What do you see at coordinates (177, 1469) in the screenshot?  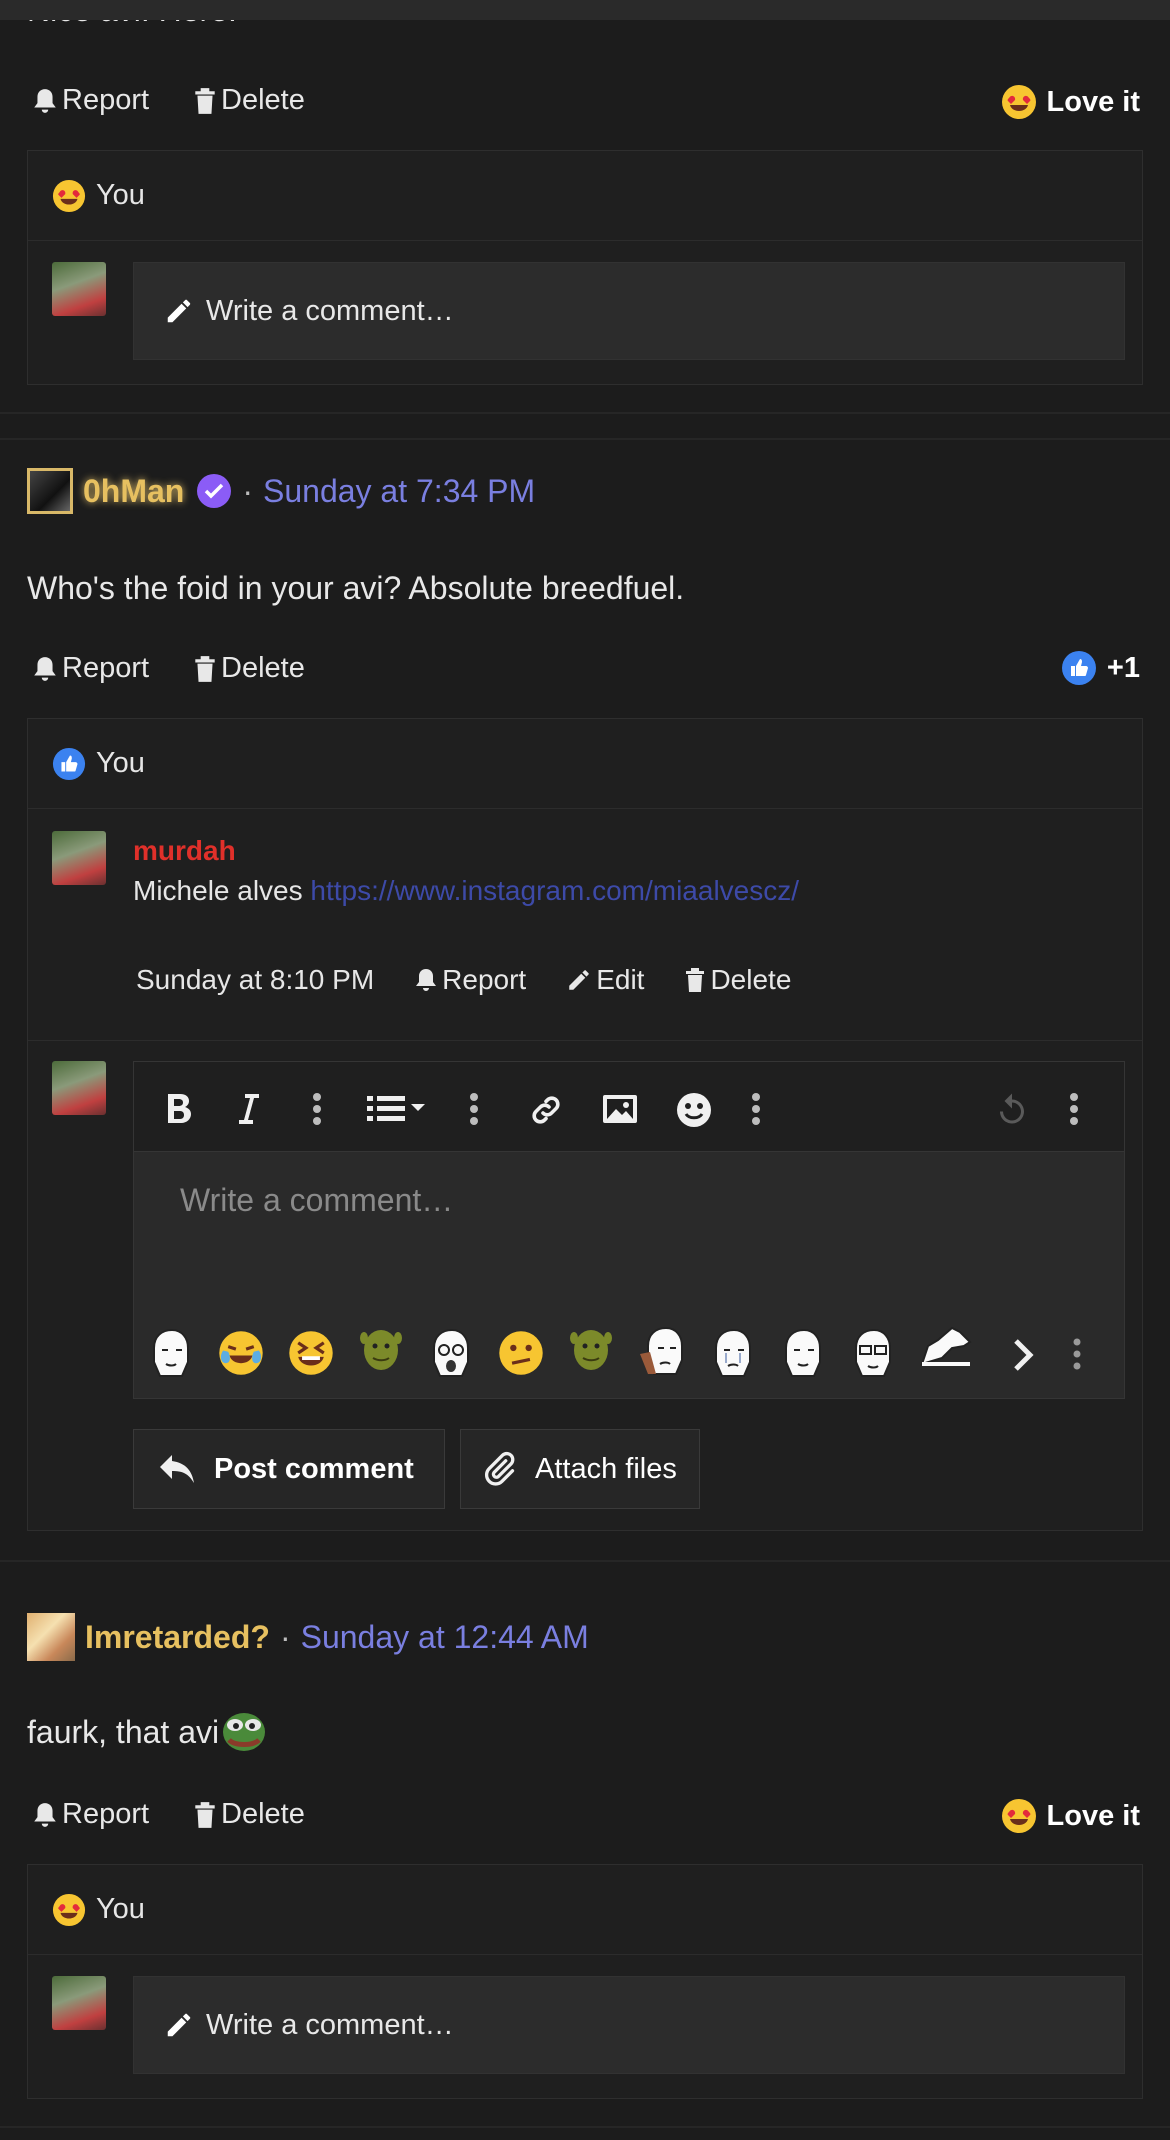 I see `reply-icon` at bounding box center [177, 1469].